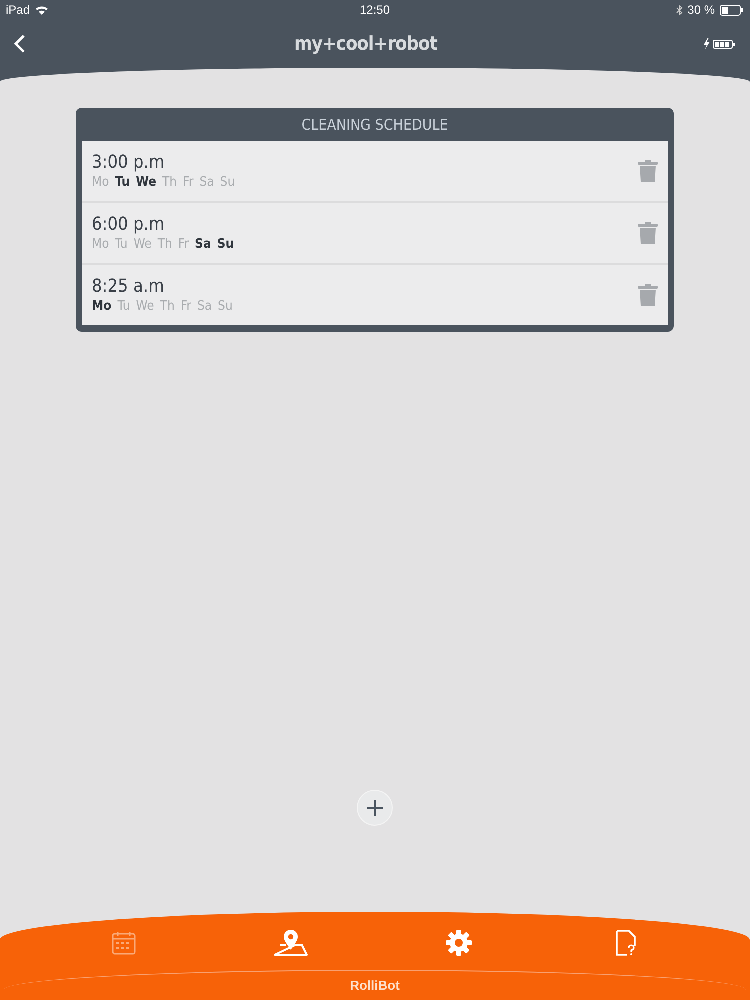 The image size is (750, 1000). What do you see at coordinates (375, 295) in the screenshot?
I see `schedule-entry: 8:25 a.m Mo Tu We Th Fr Sa Su` at bounding box center [375, 295].